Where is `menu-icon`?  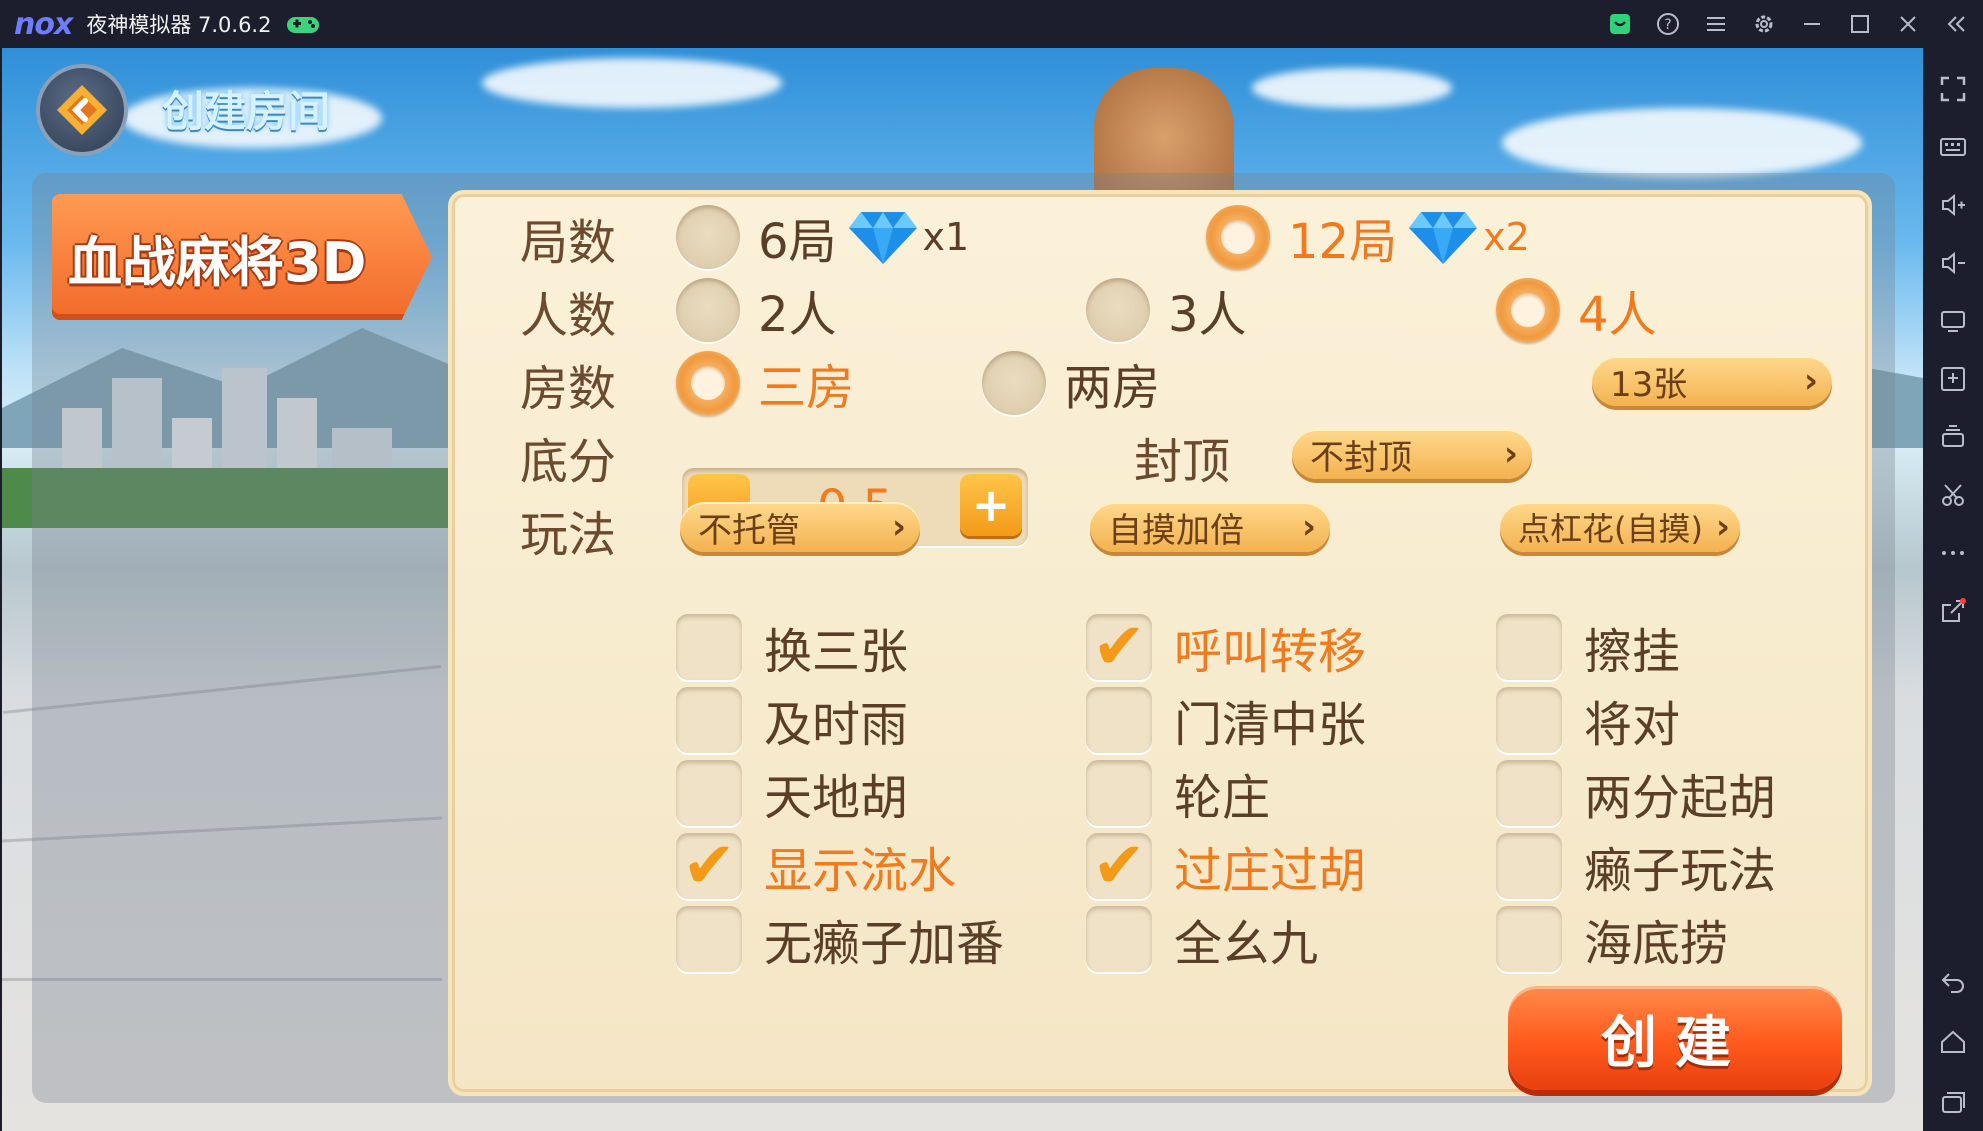 menu-icon is located at coordinates (1716, 24).